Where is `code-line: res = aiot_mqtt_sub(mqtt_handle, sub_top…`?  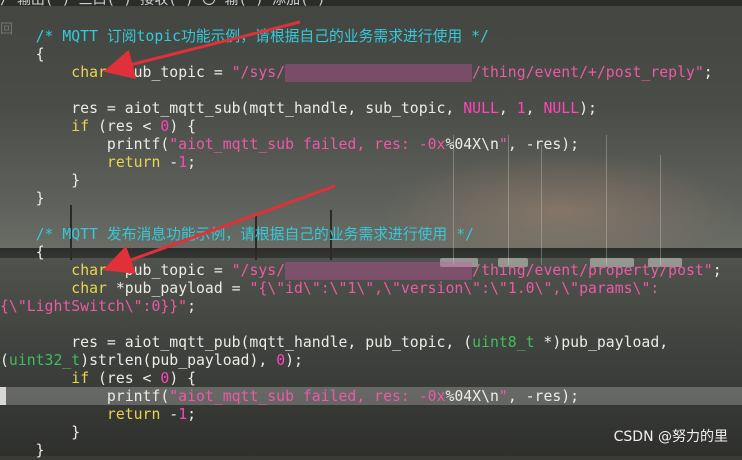
code-line: res = aiot_mqtt_sub(mqtt_handle, sub_top… is located at coordinates (298, 109).